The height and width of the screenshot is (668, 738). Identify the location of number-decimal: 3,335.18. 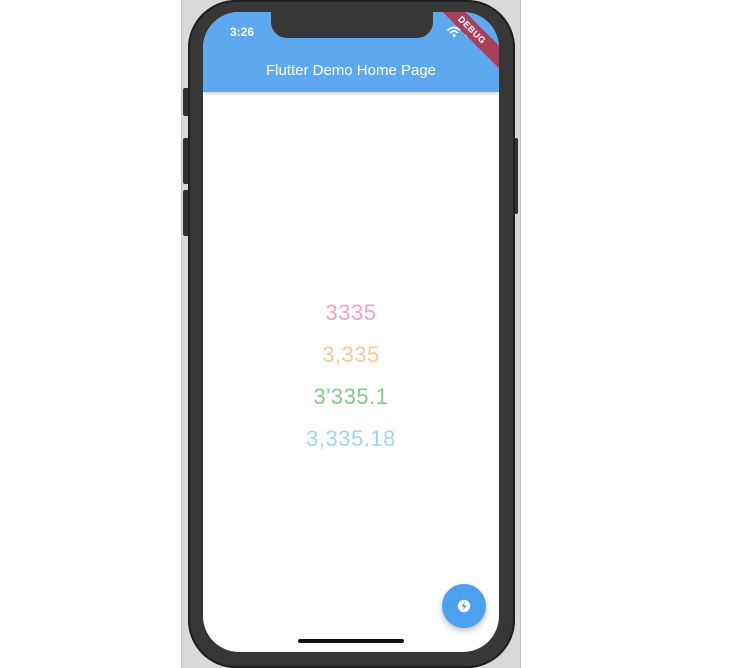
(351, 438).